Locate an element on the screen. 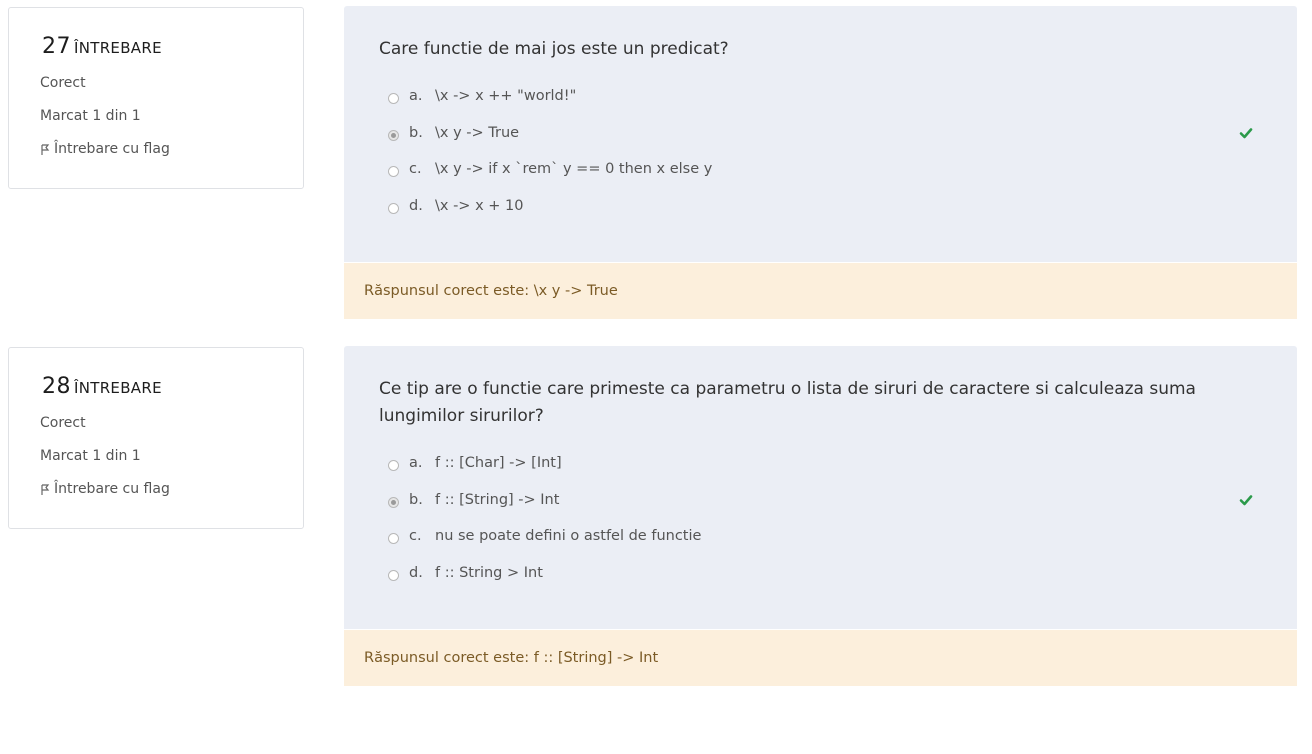  answer-text: f :: [Char] -> [Int] is located at coordinates (498, 463).